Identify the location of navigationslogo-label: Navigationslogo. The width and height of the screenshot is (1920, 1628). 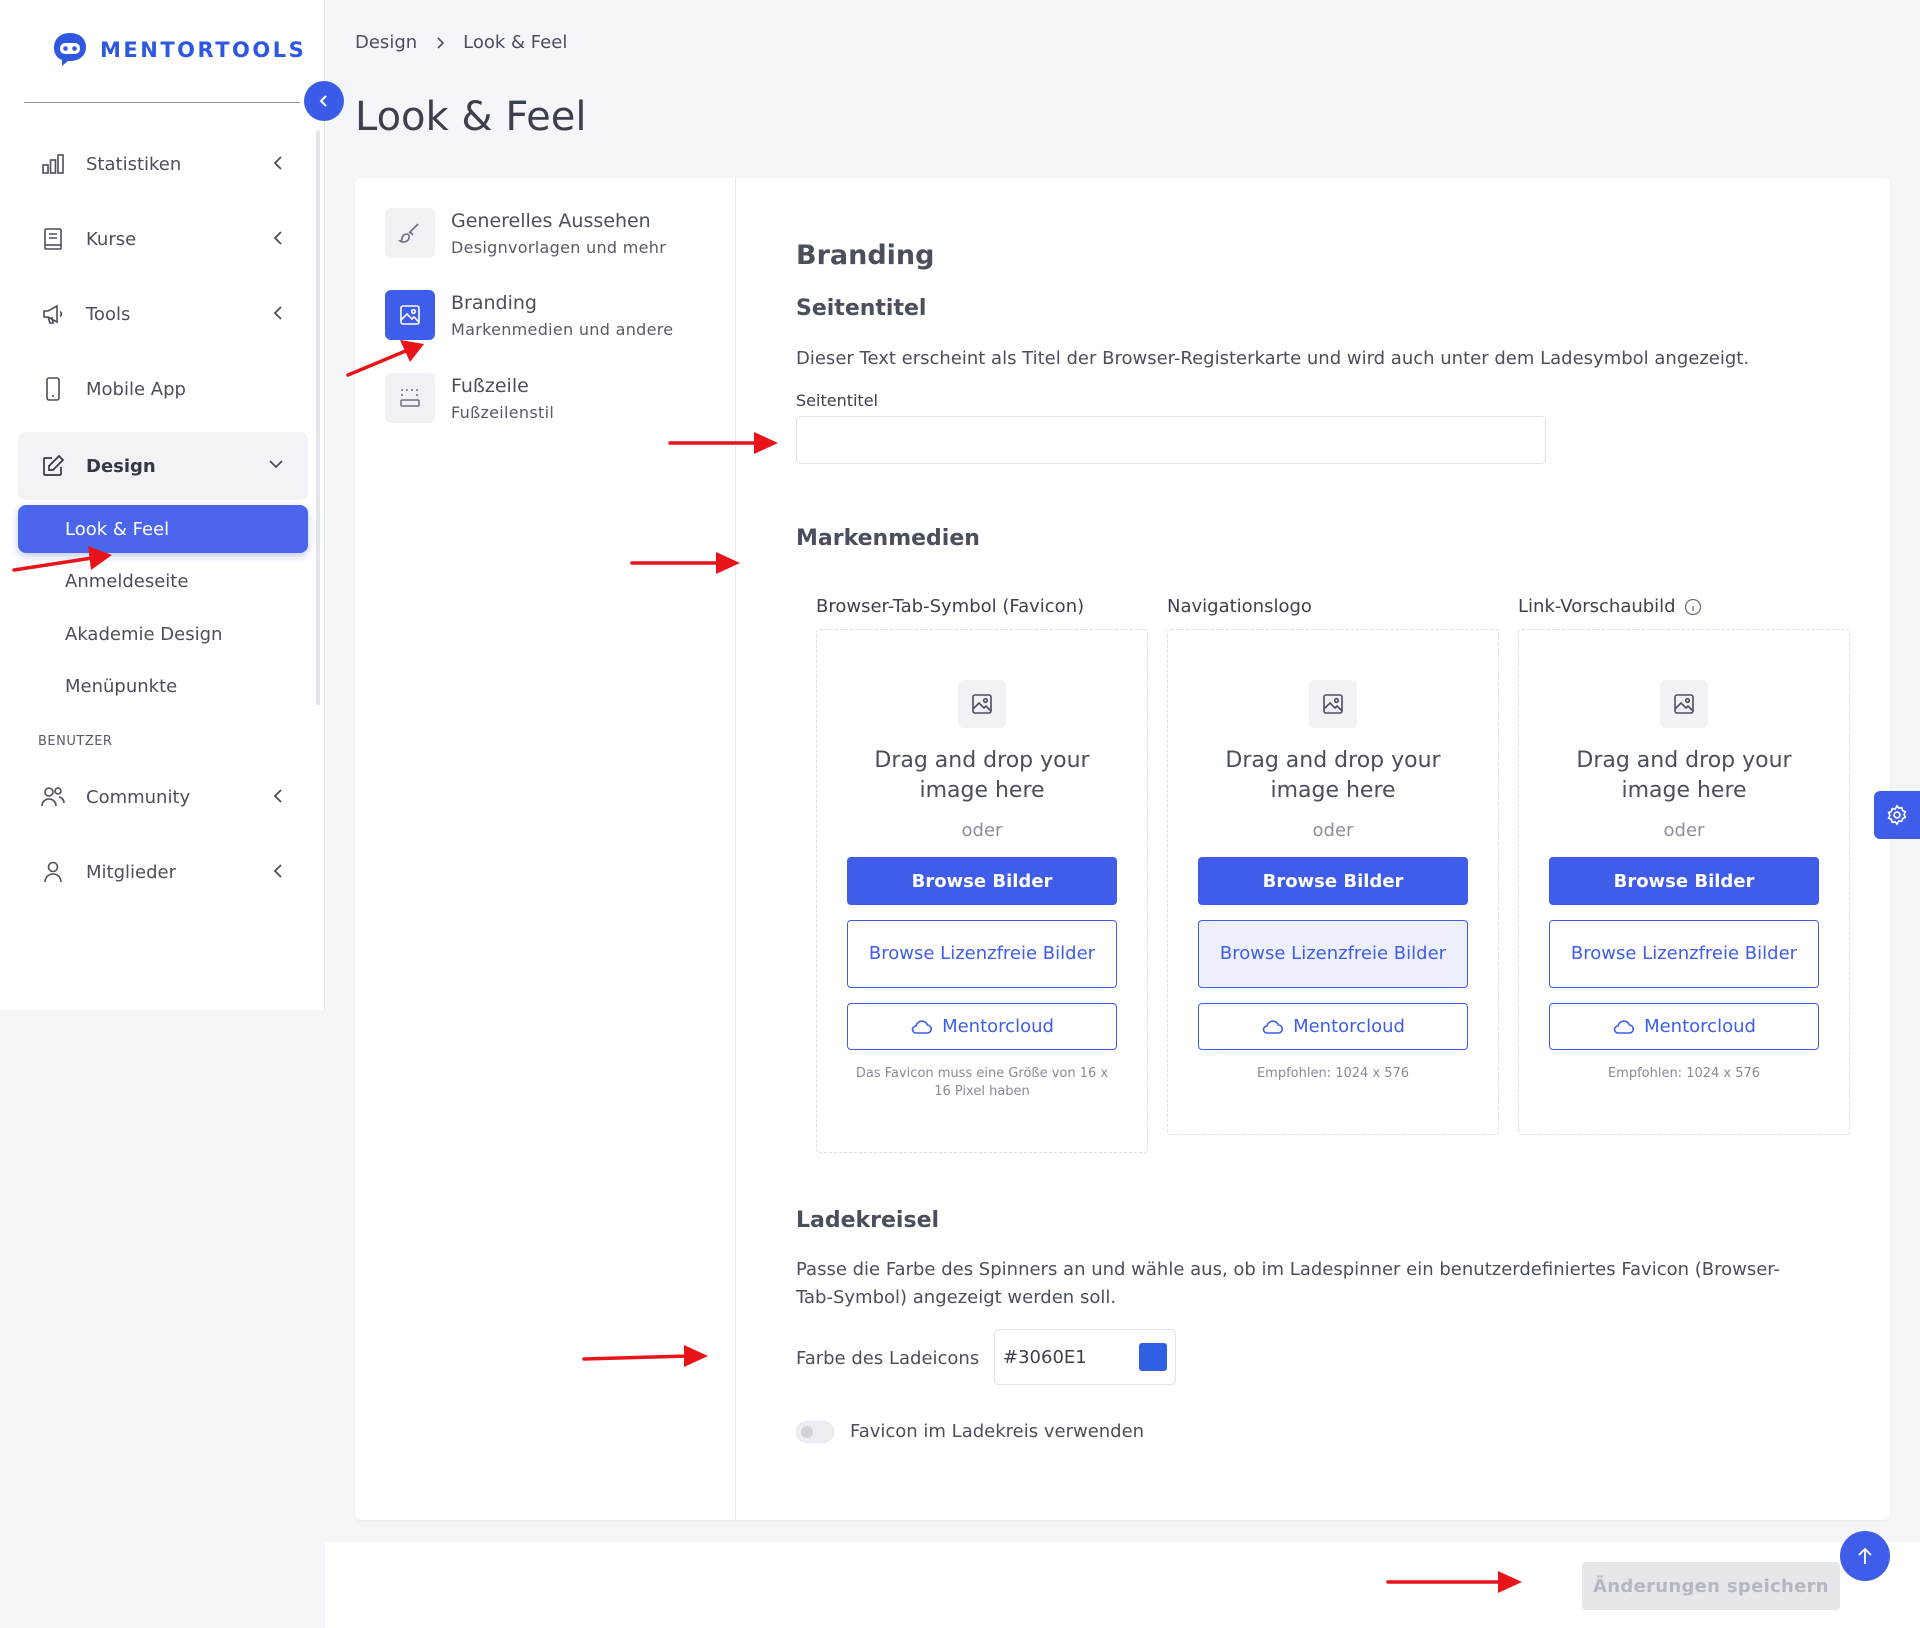
(1239, 606).